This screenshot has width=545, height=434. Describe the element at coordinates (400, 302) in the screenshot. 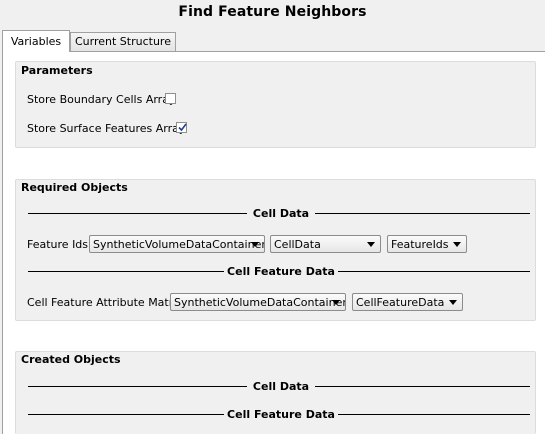

I see `selected-value: CellFeatureData` at that location.